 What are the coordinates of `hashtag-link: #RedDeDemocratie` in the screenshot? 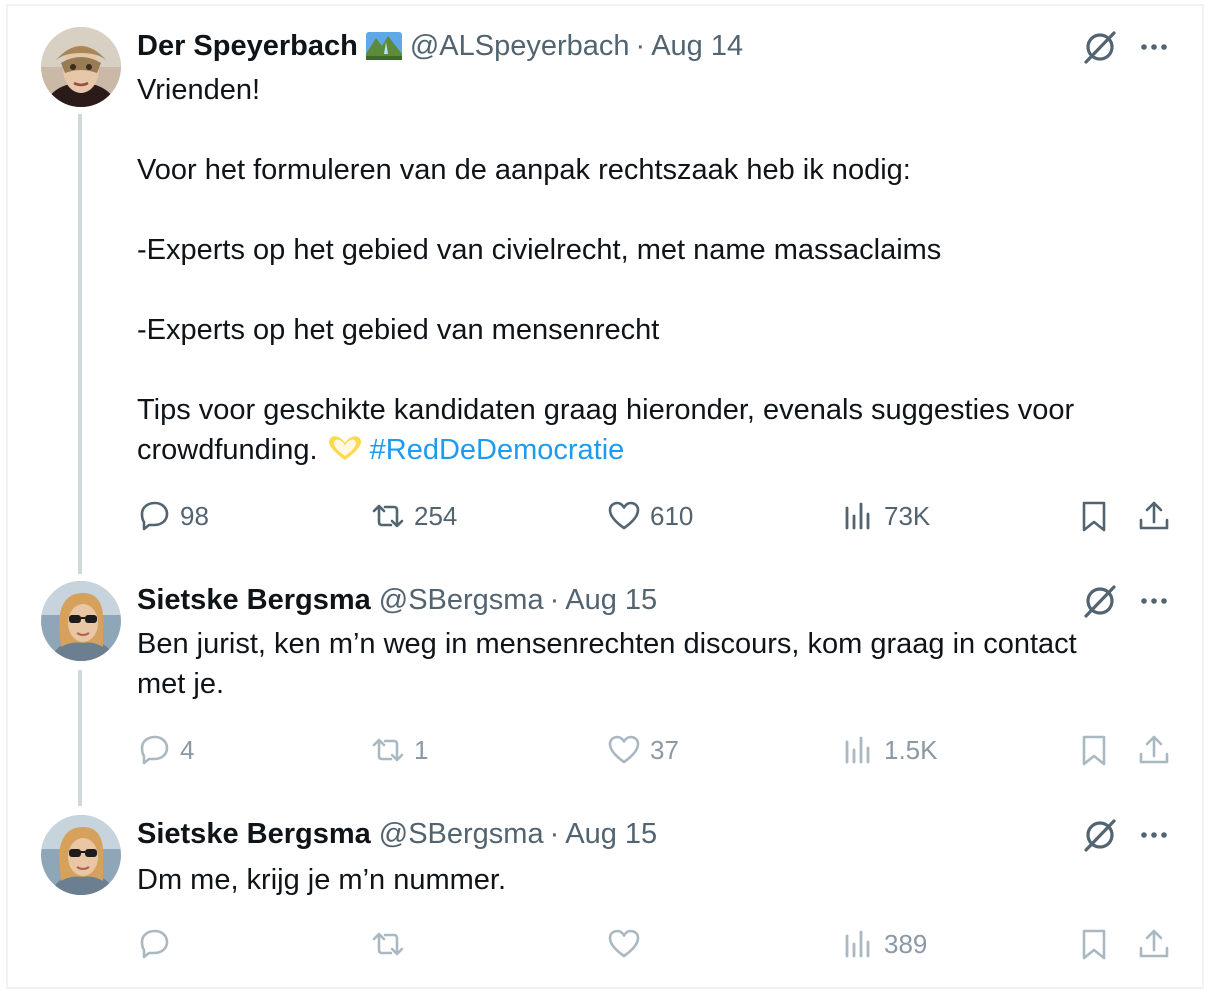 It's located at (497, 450).